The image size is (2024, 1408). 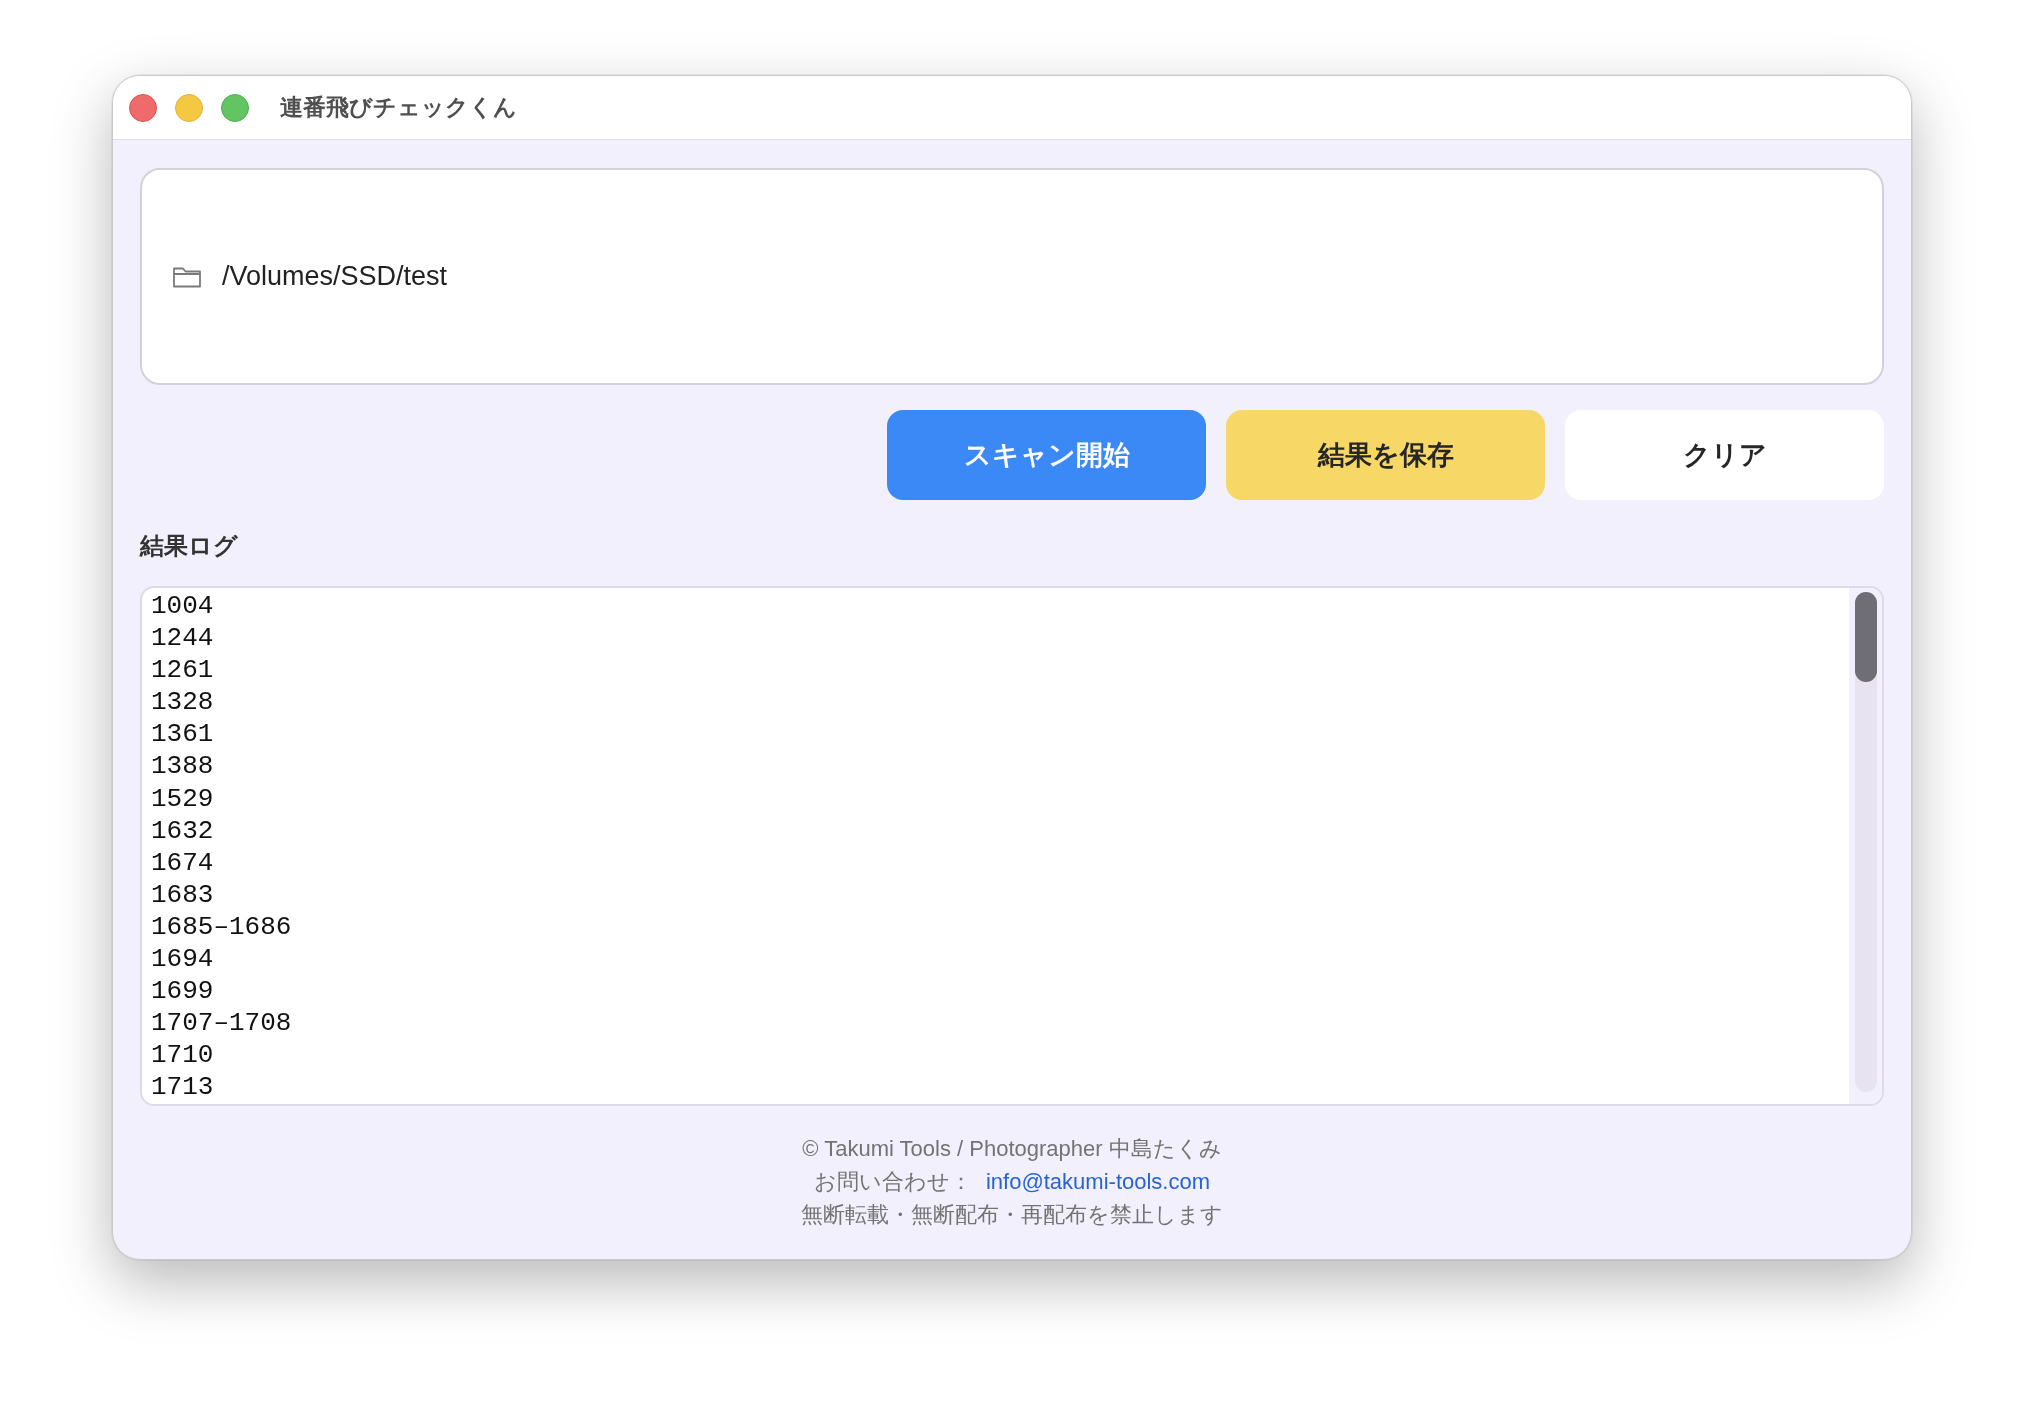 I want to click on email-link: info@takumi-tools.com, so click(x=1098, y=1181).